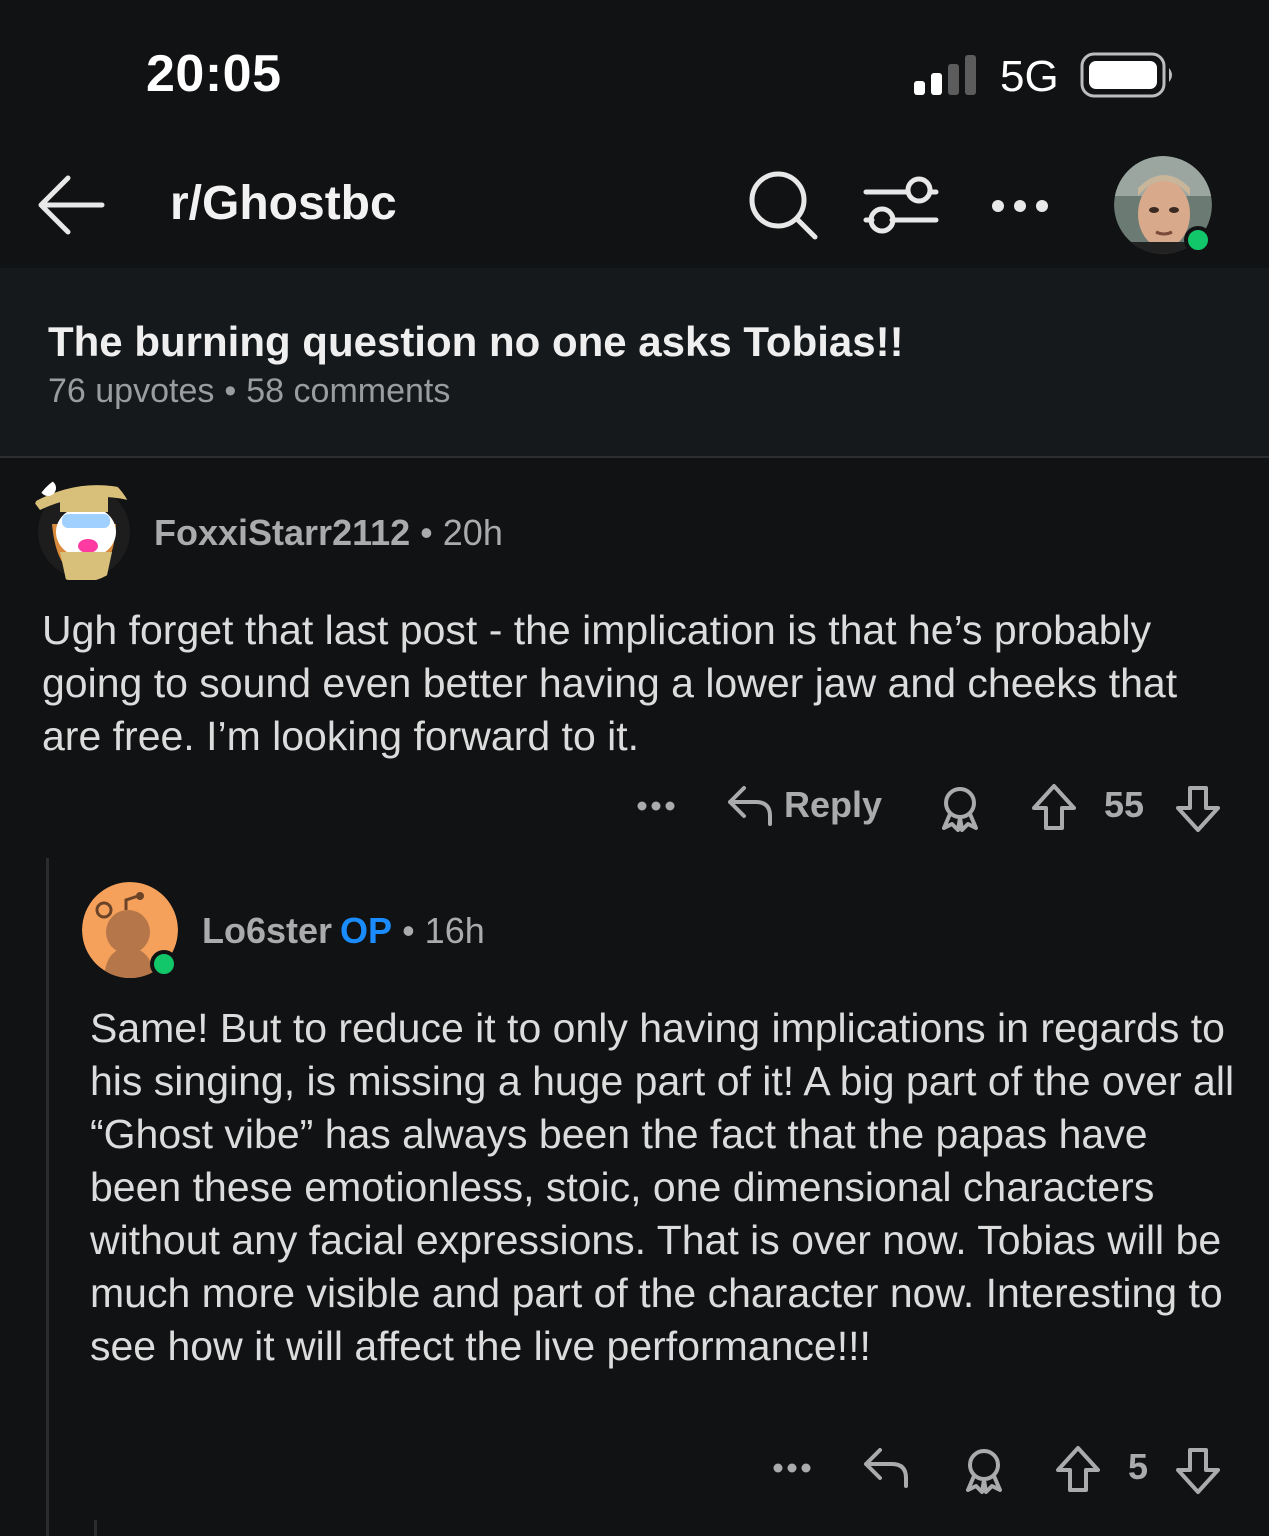  I want to click on reply-label: Reply, so click(833, 804).